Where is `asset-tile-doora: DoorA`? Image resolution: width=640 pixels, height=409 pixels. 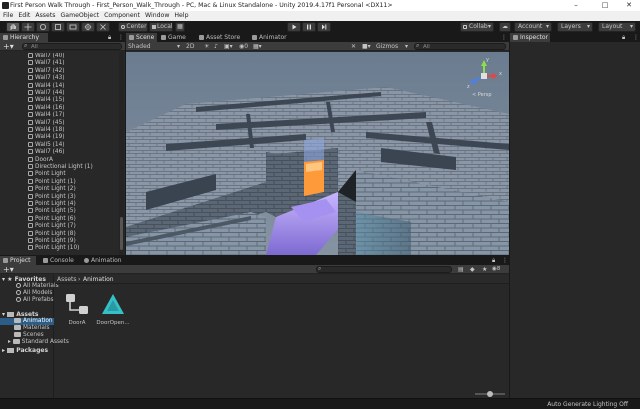
asset-tile-doora: DoorA is located at coordinates (77, 310).